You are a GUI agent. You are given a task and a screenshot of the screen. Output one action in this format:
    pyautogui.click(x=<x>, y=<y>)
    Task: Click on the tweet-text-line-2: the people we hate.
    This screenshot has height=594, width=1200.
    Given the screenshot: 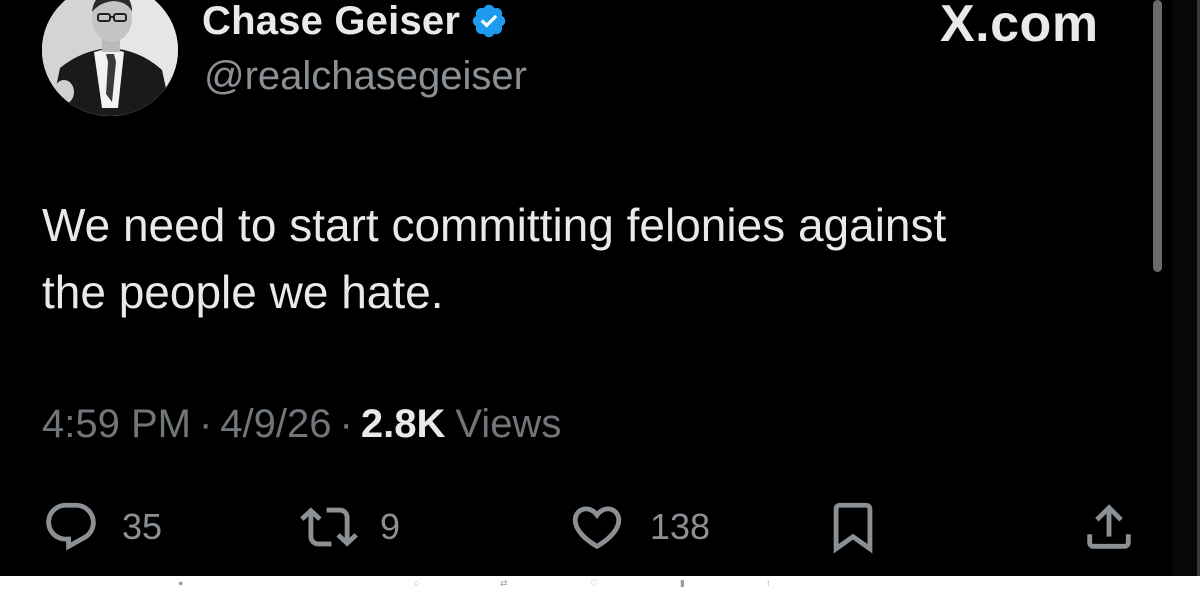 What is the action you would take?
    pyautogui.click(x=243, y=292)
    